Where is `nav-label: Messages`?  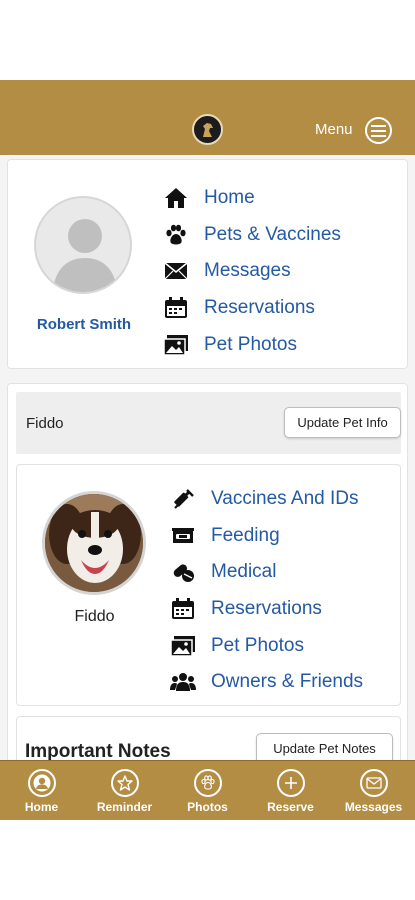 nav-label: Messages is located at coordinates (247, 271).